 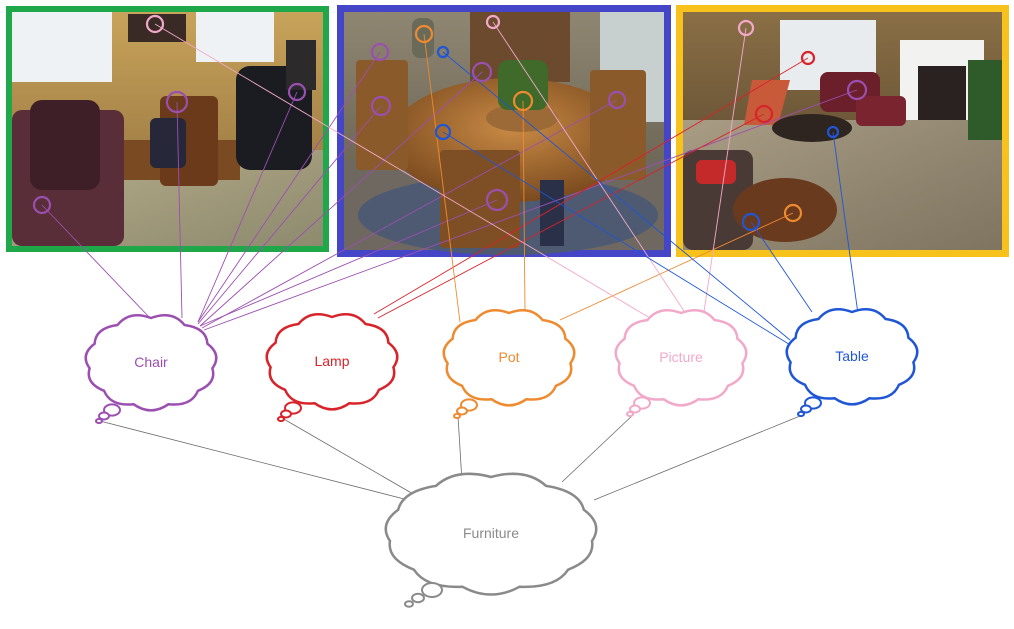 I want to click on chair-cloud-label: Chair, so click(x=151, y=362).